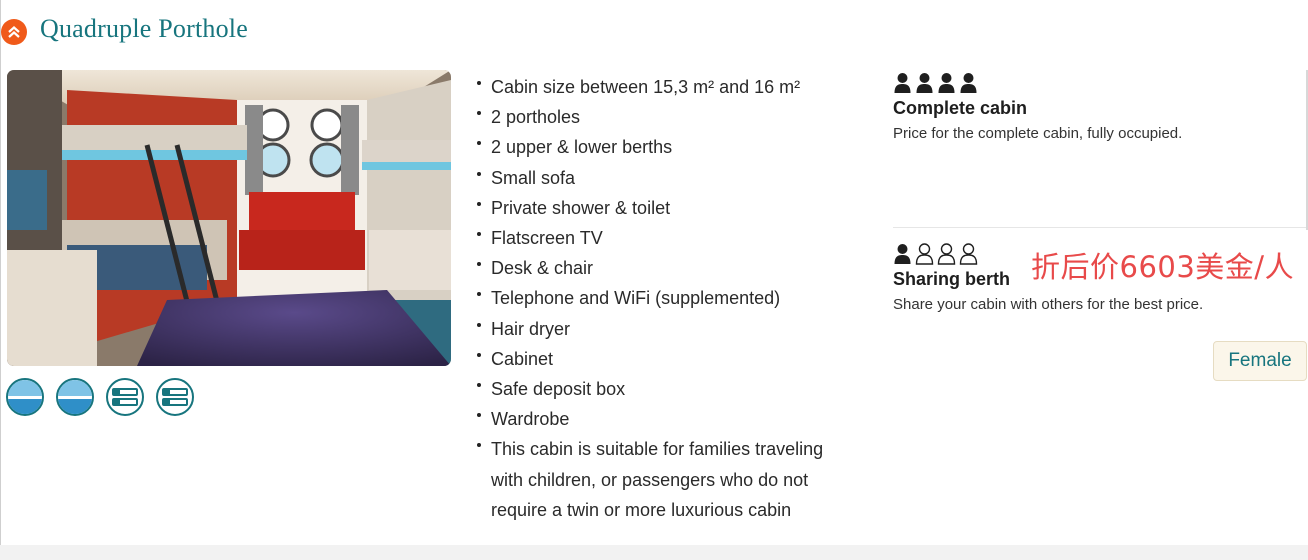 The height and width of the screenshot is (560, 1308). I want to click on complete-cabin-title: Complete cabin, so click(960, 108).